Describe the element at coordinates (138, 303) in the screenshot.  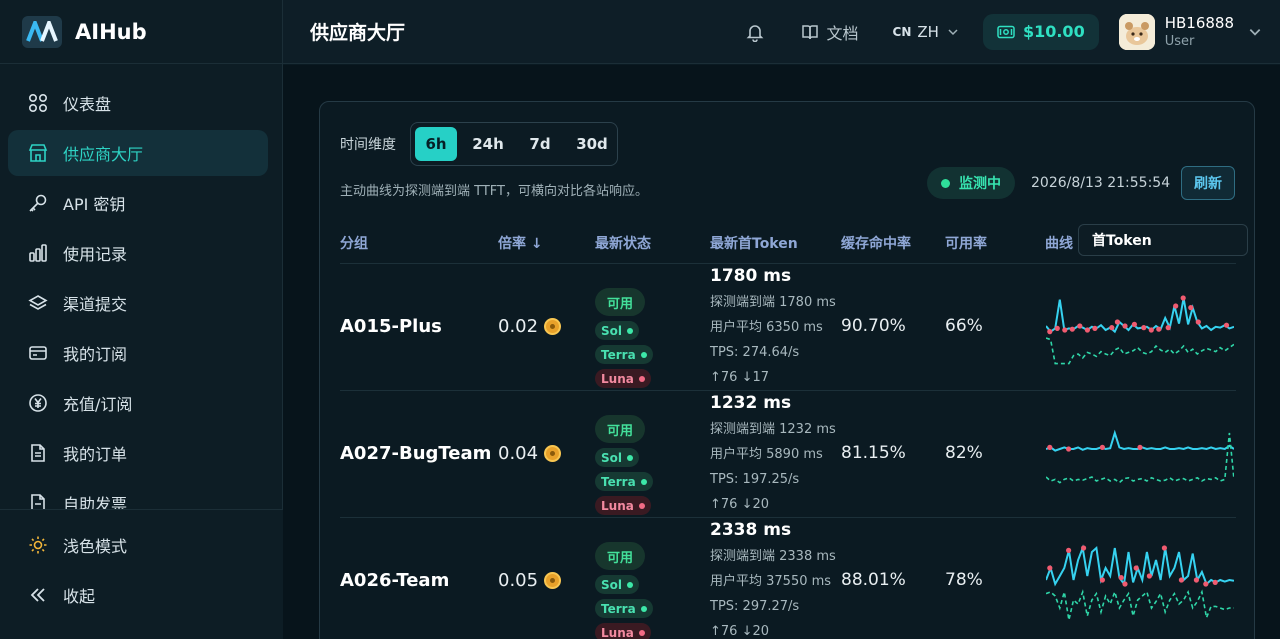
I see `sidebar-item-channel-submit: 渠道提交` at that location.